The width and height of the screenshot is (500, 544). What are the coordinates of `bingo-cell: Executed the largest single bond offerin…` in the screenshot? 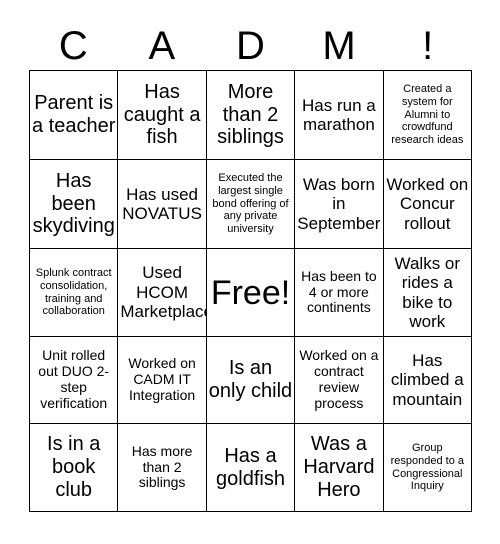 It's located at (251, 204).